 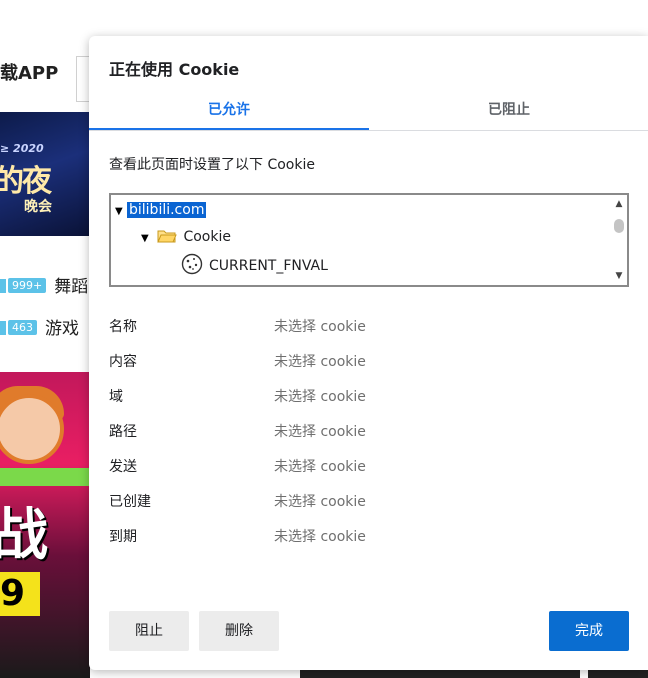 I want to click on tab-blocked: 已阻止, so click(x=508, y=110).